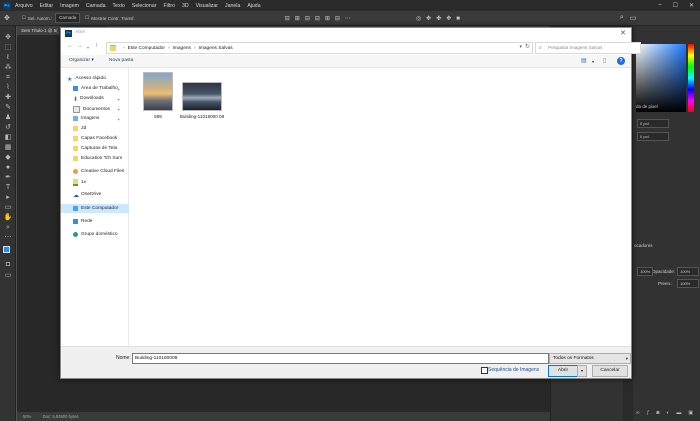 The height and width of the screenshot is (421, 700). Describe the element at coordinates (86, 79) in the screenshot. I see `nav-quick-access: ★ Acesso rápido` at that location.